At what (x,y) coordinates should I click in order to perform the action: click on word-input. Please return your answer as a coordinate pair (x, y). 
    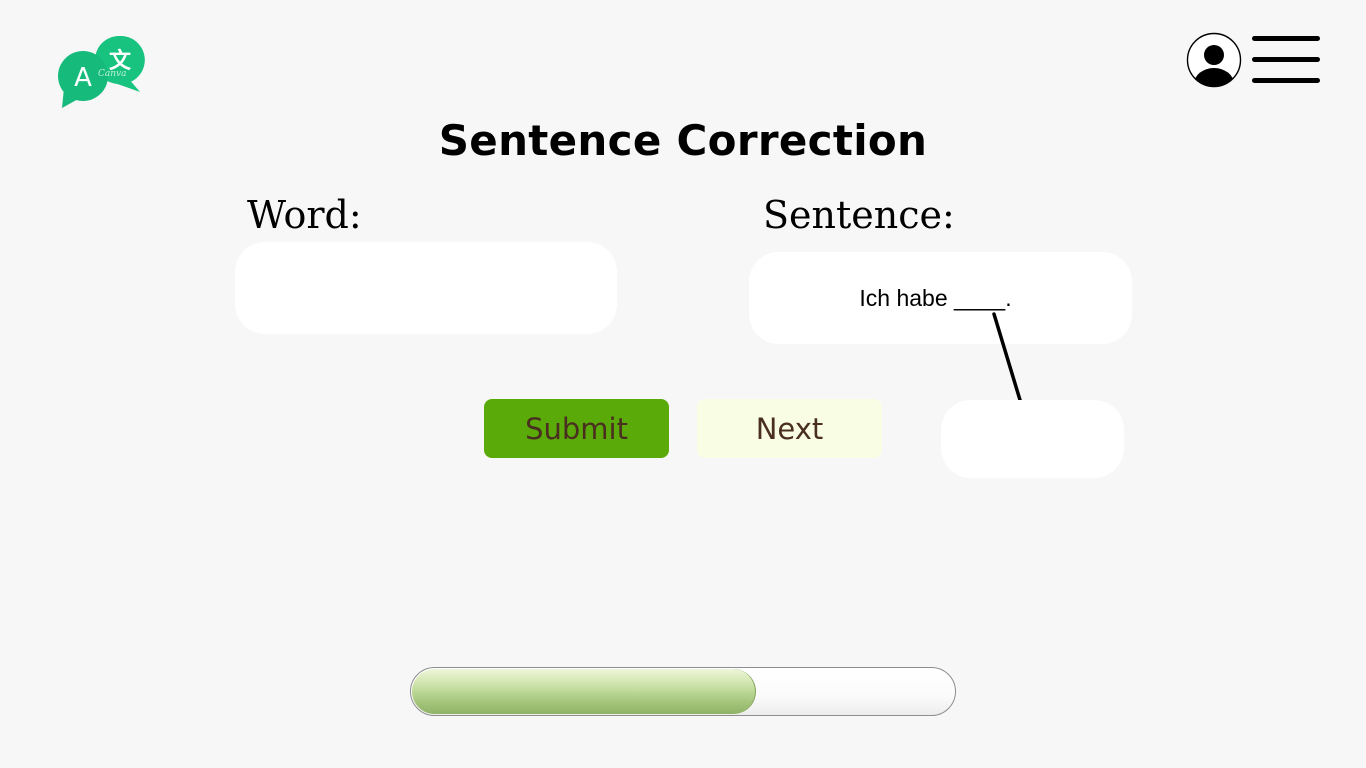
    Looking at the image, I should click on (426, 288).